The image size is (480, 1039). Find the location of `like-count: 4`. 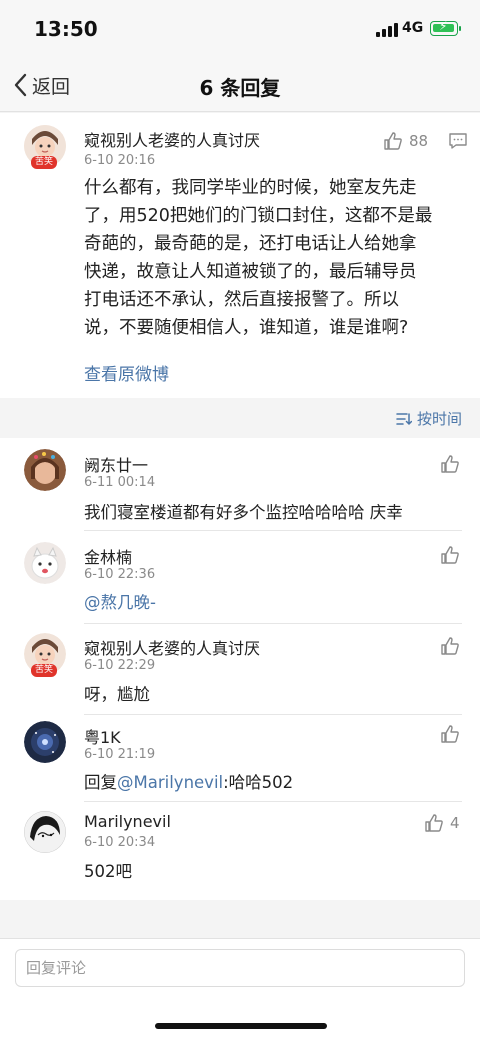

like-count: 4 is located at coordinates (455, 823).